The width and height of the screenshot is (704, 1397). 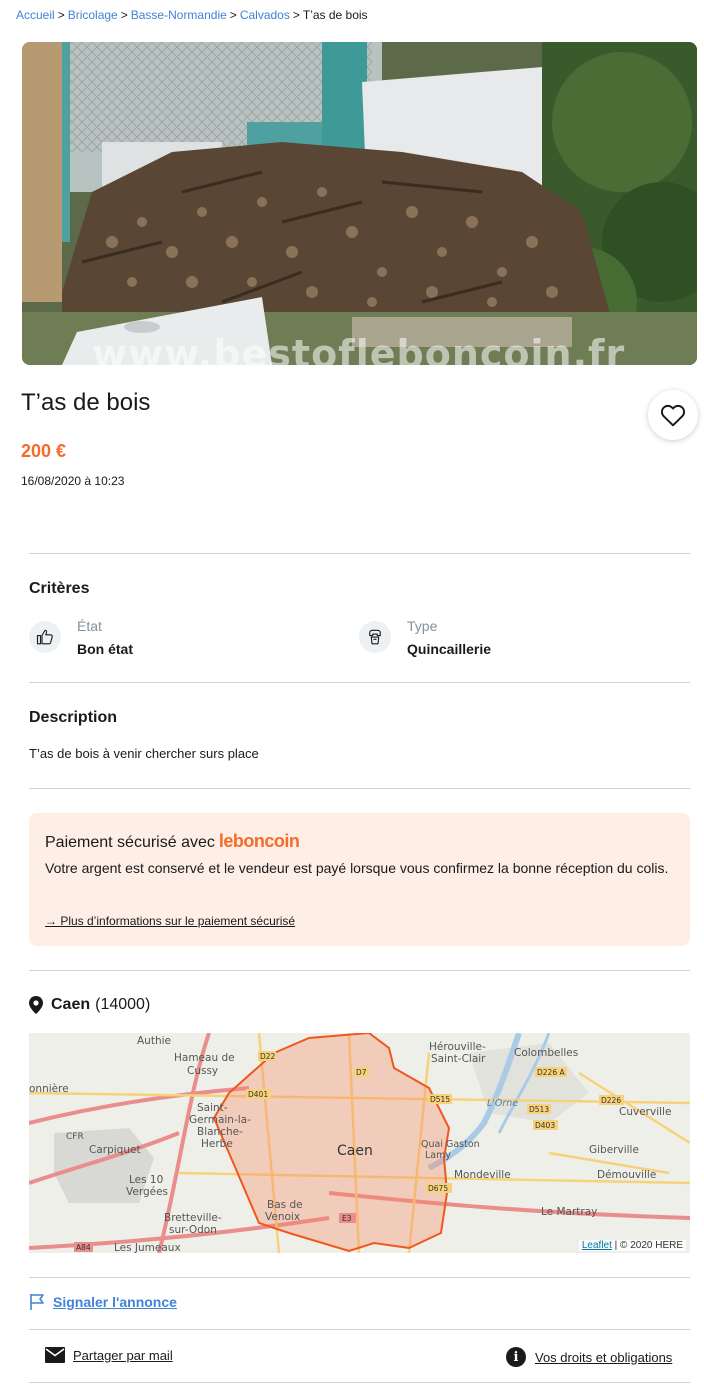 I want to click on map-label: Cuverville, so click(x=645, y=1112).